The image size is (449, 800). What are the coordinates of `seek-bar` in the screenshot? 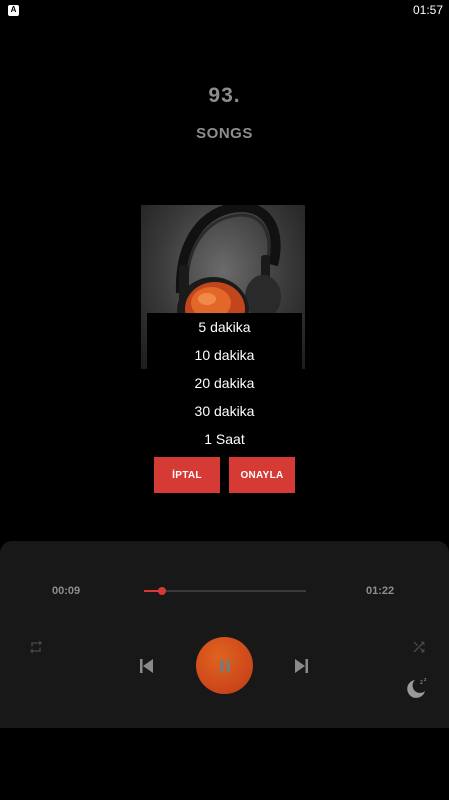 It's located at (225, 591).